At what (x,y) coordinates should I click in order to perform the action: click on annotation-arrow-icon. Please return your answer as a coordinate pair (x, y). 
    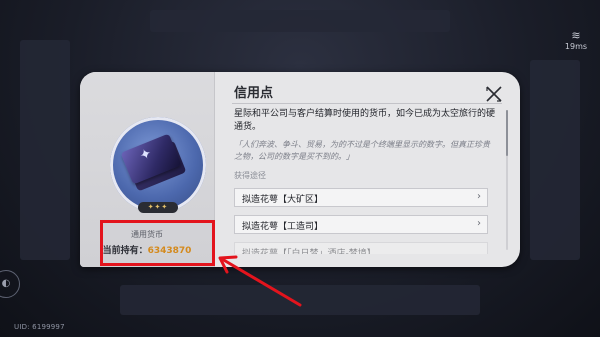
    Looking at the image, I should click on (260, 281).